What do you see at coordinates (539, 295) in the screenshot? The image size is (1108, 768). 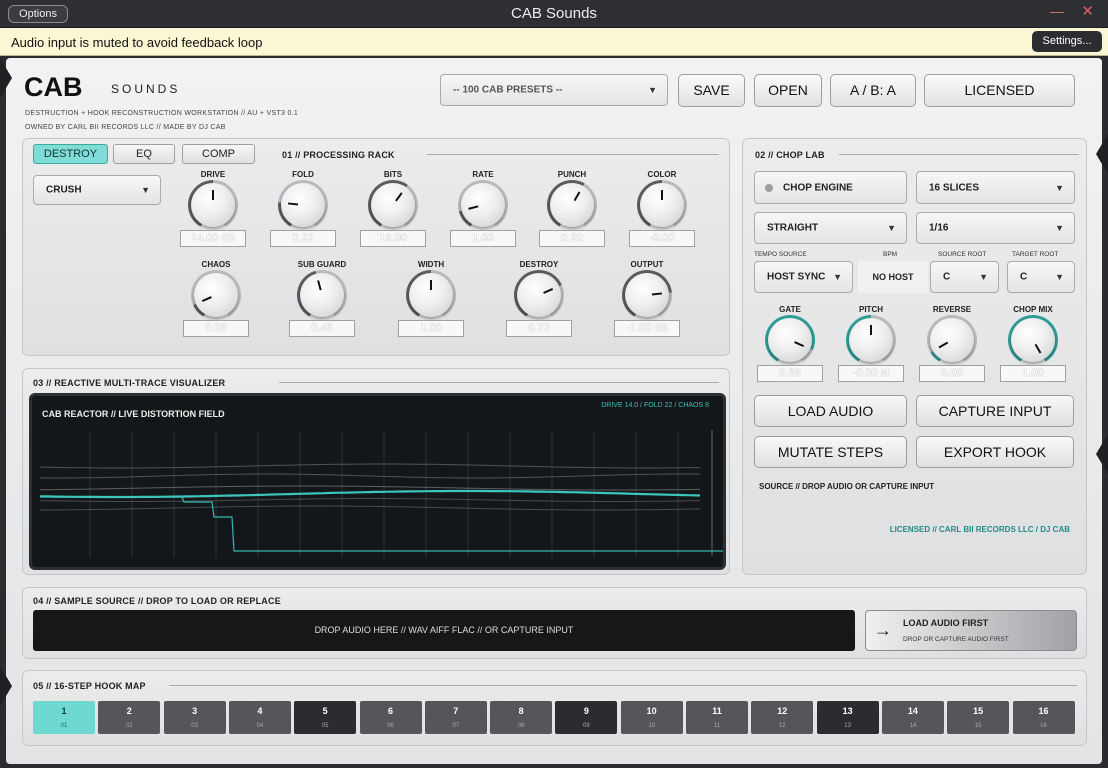 I see `destroy-knob` at bounding box center [539, 295].